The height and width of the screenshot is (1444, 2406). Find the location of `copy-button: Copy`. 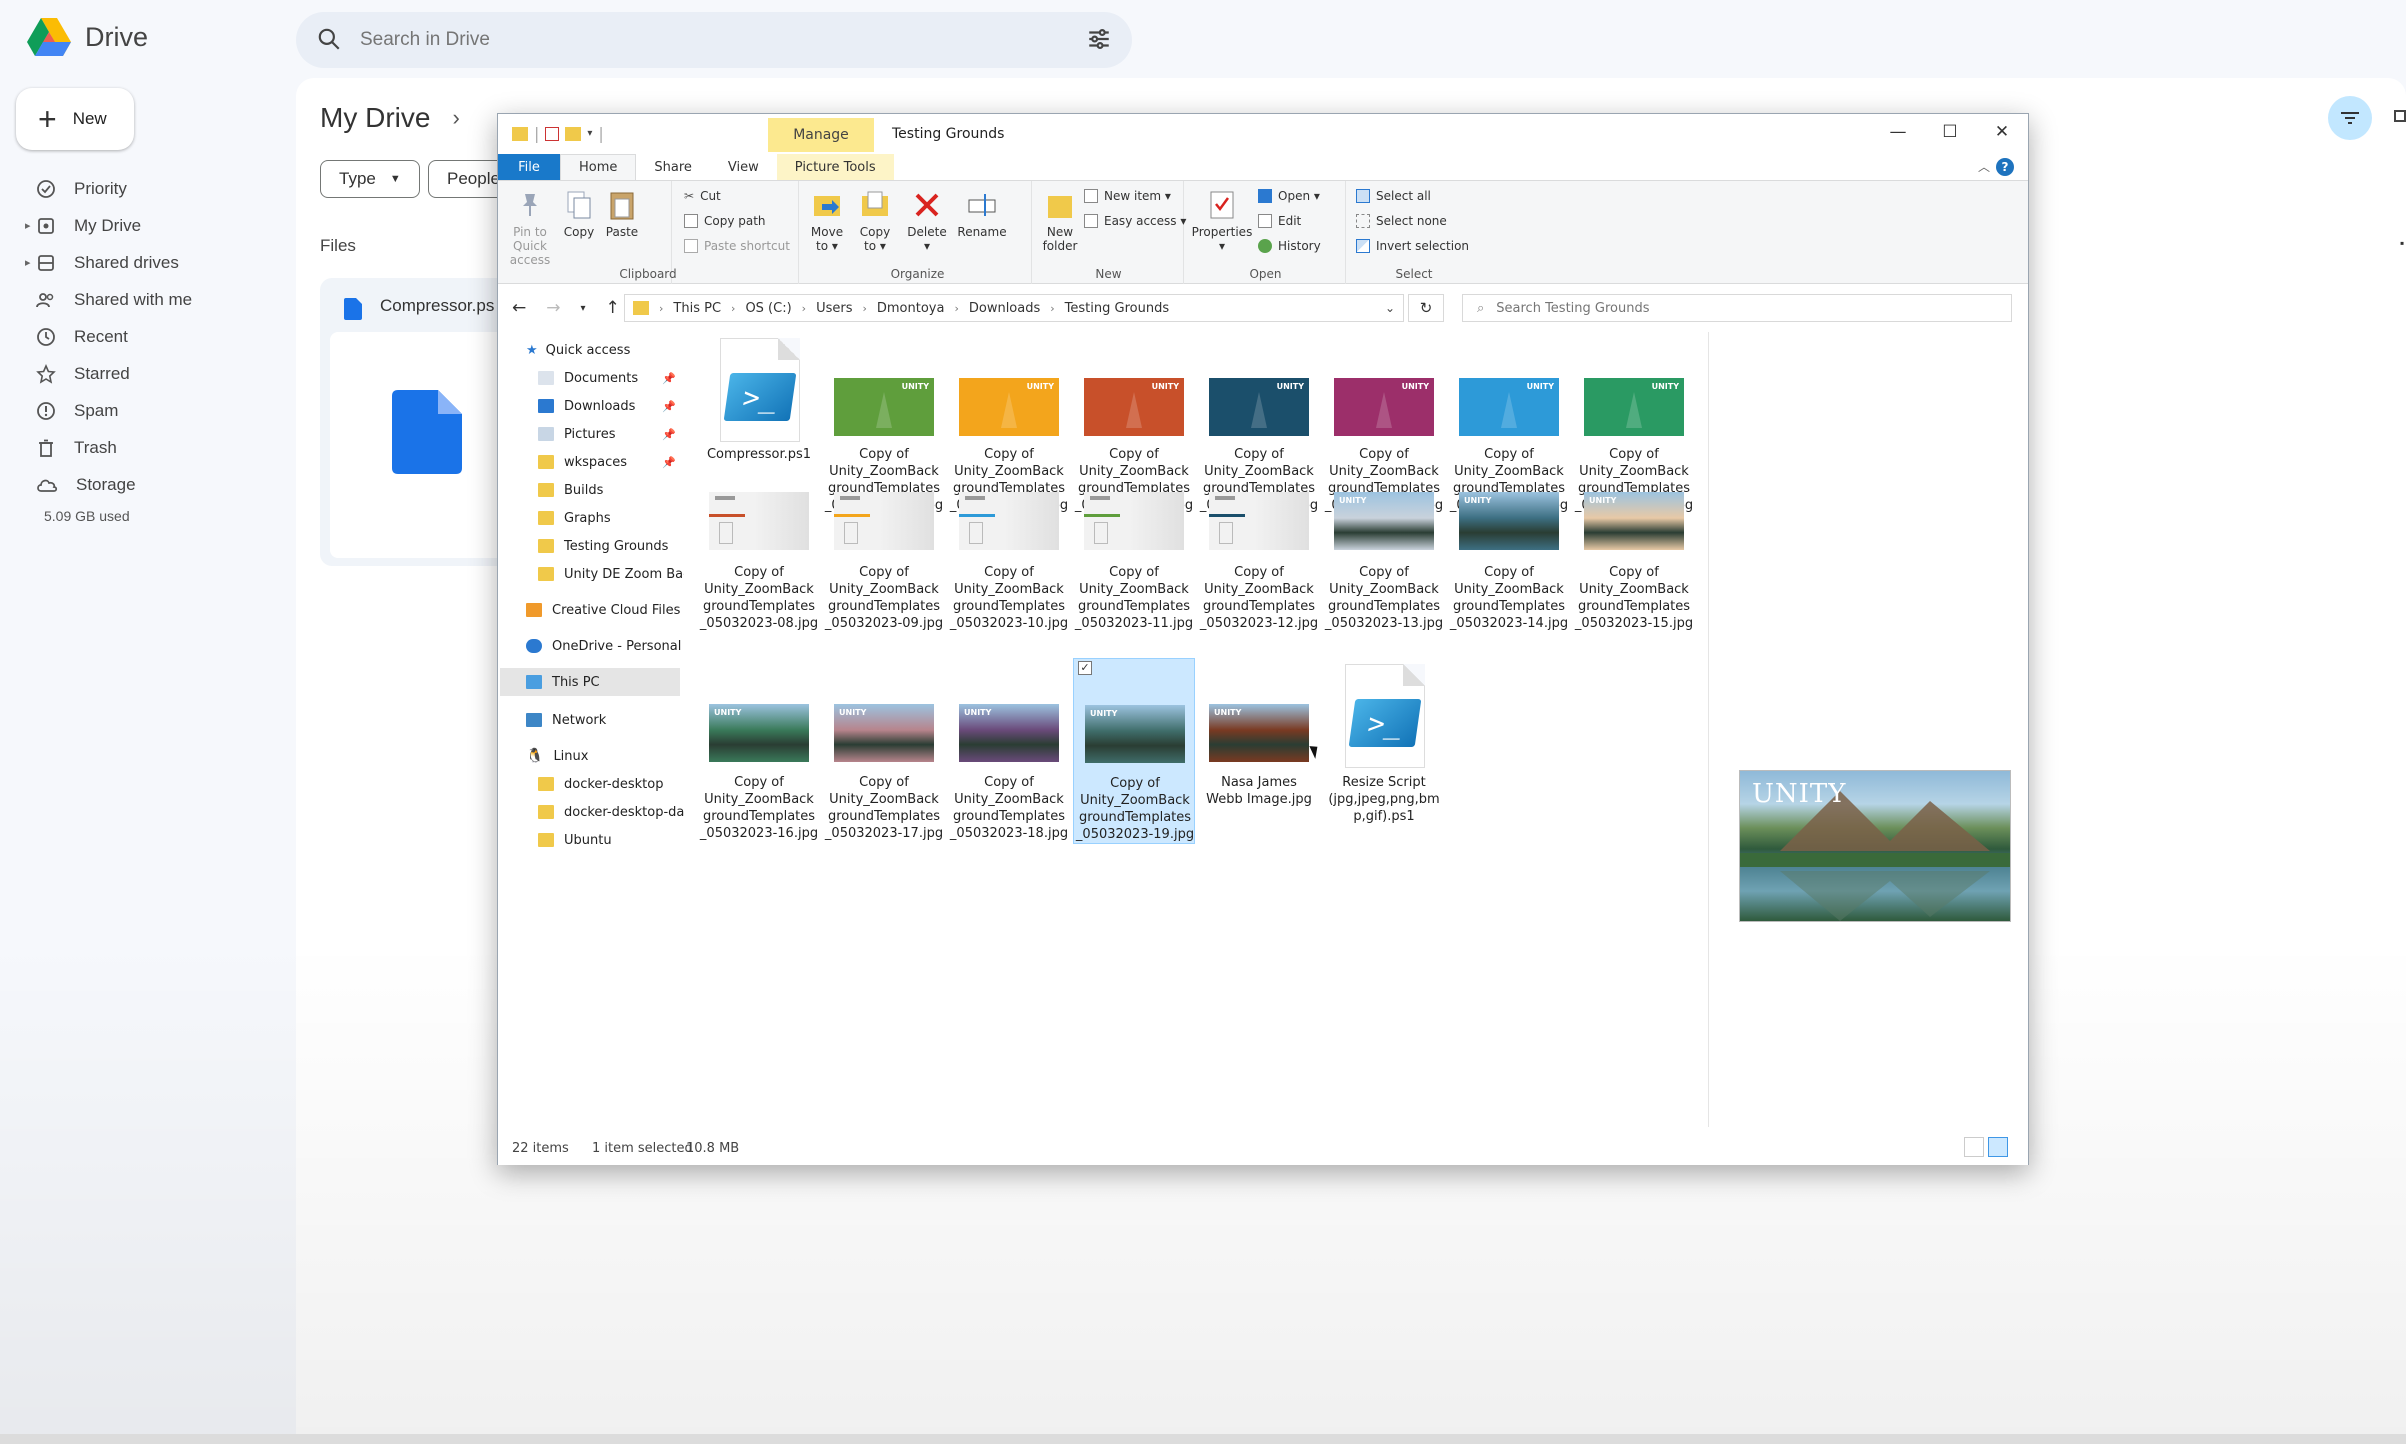

copy-button: Copy is located at coordinates (579, 213).